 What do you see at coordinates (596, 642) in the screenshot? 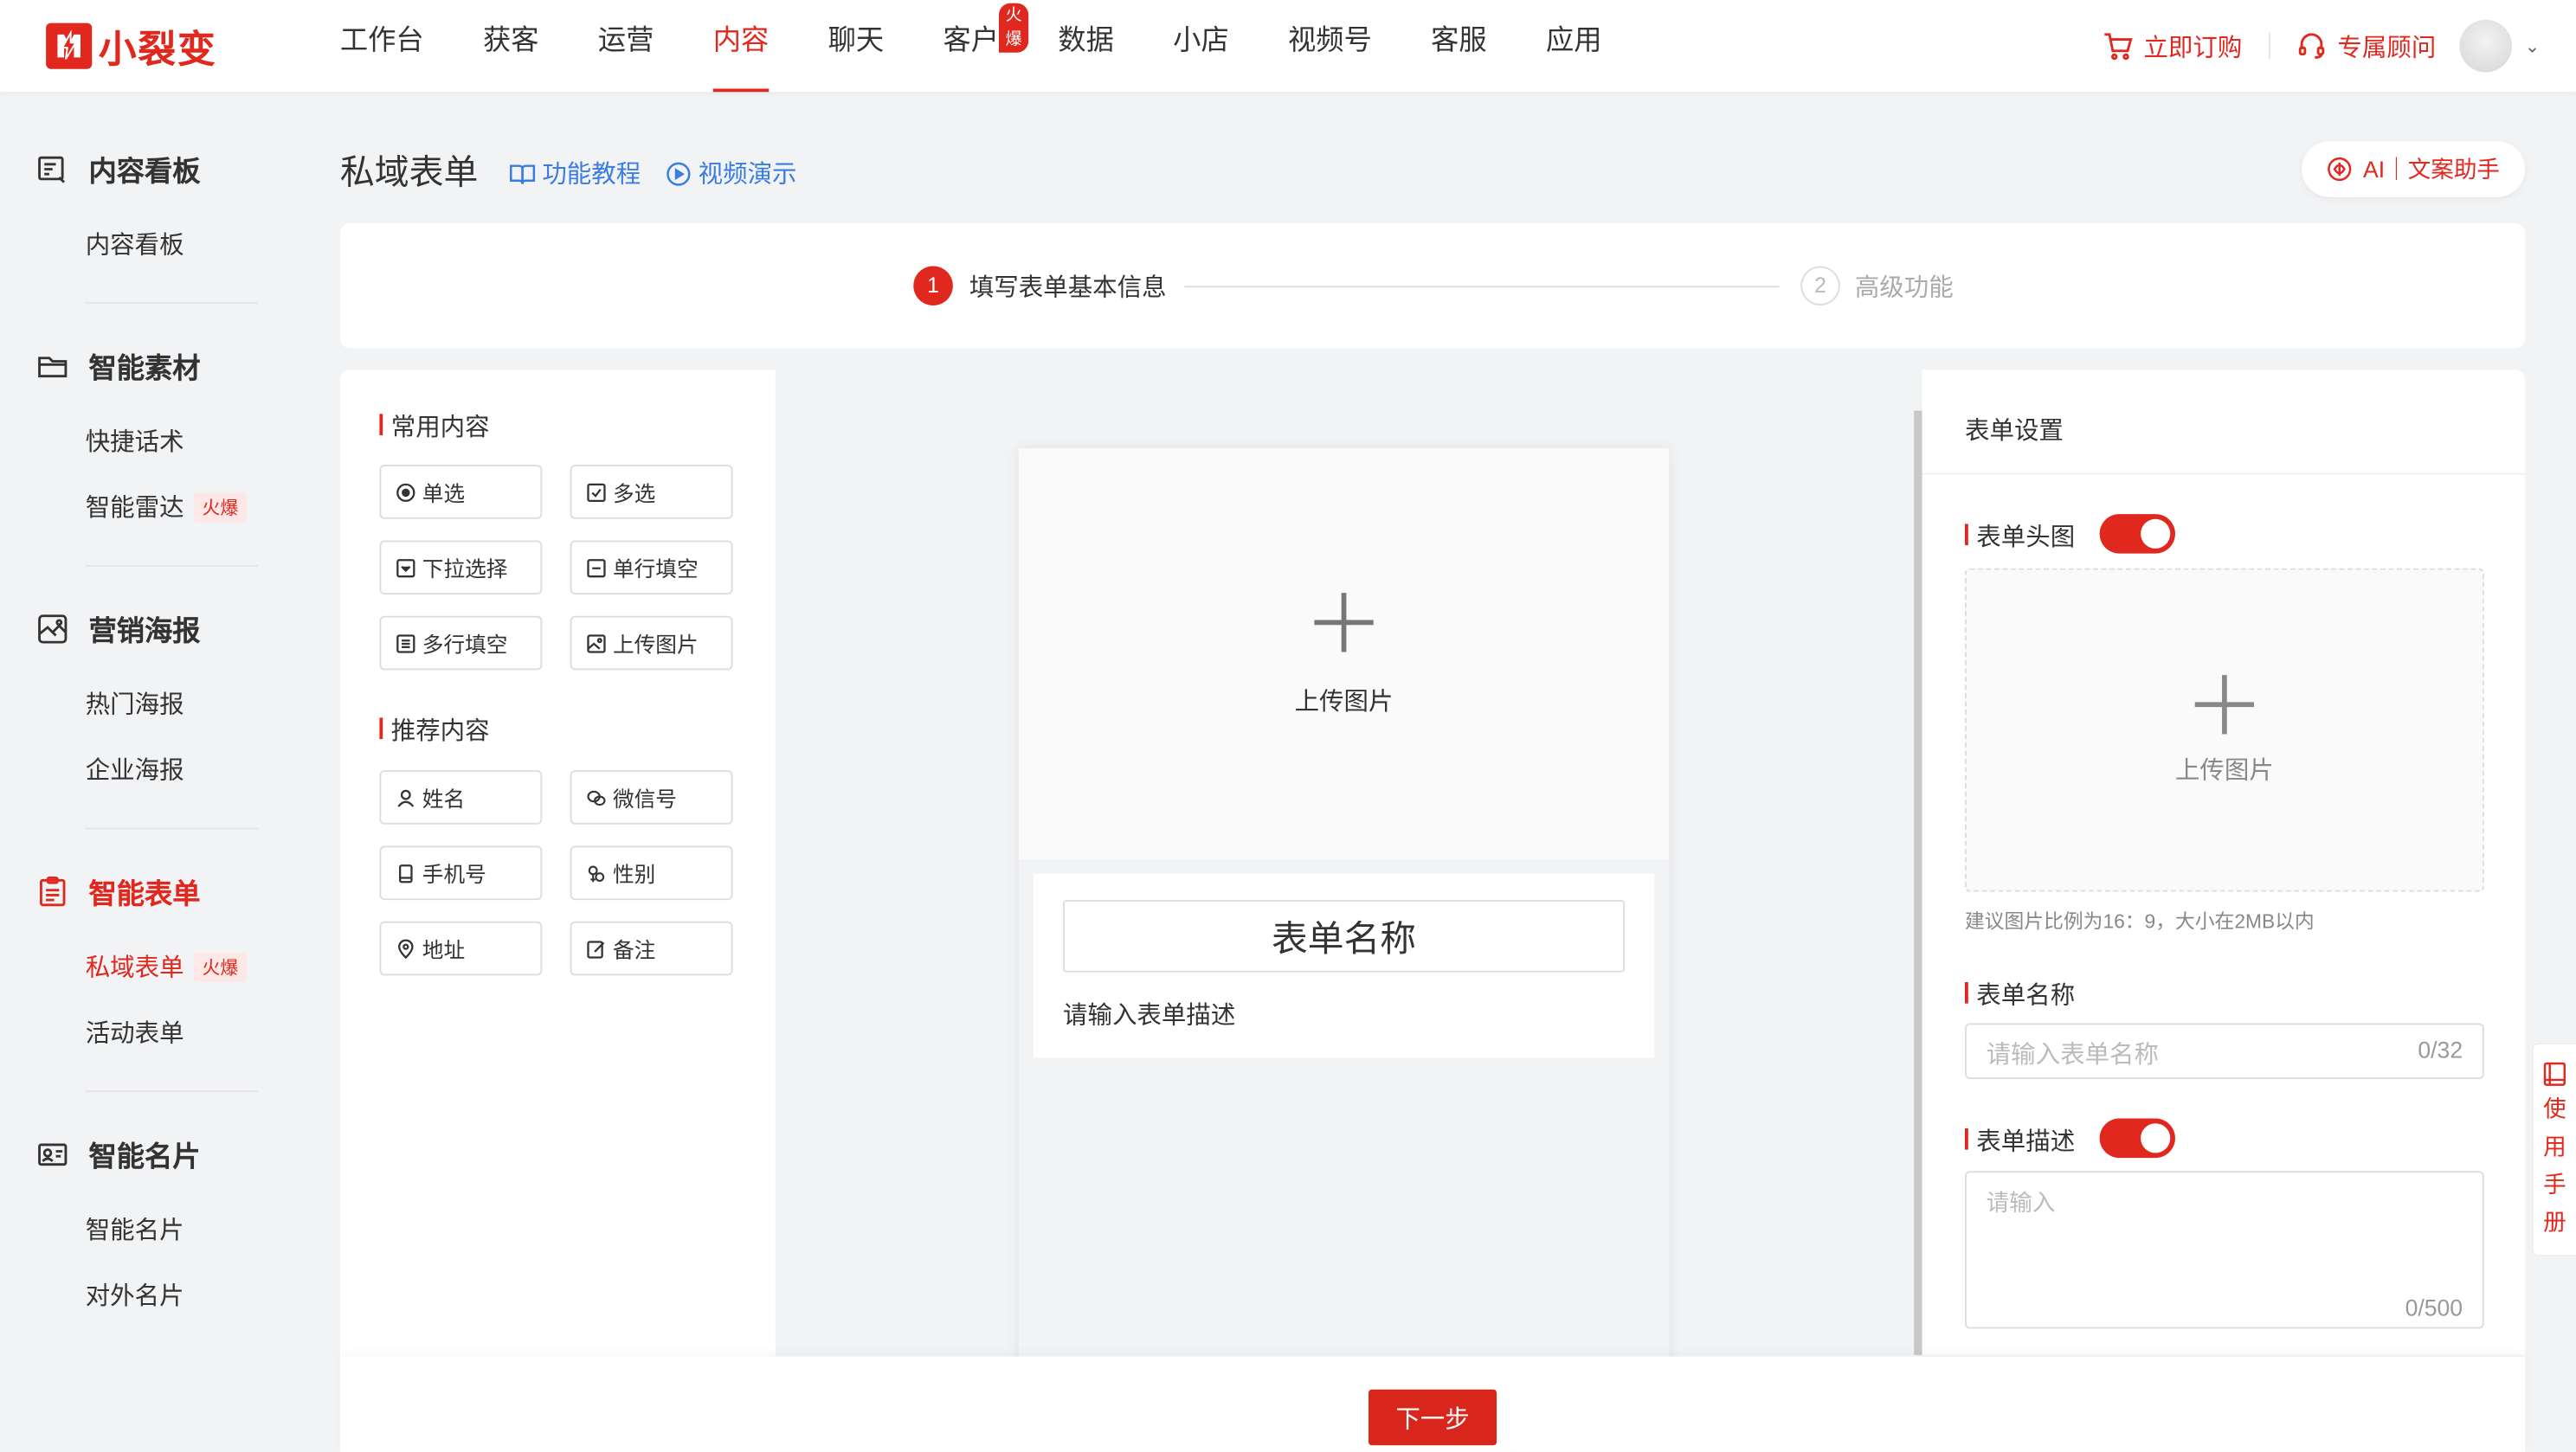
I see `image-icon` at bounding box center [596, 642].